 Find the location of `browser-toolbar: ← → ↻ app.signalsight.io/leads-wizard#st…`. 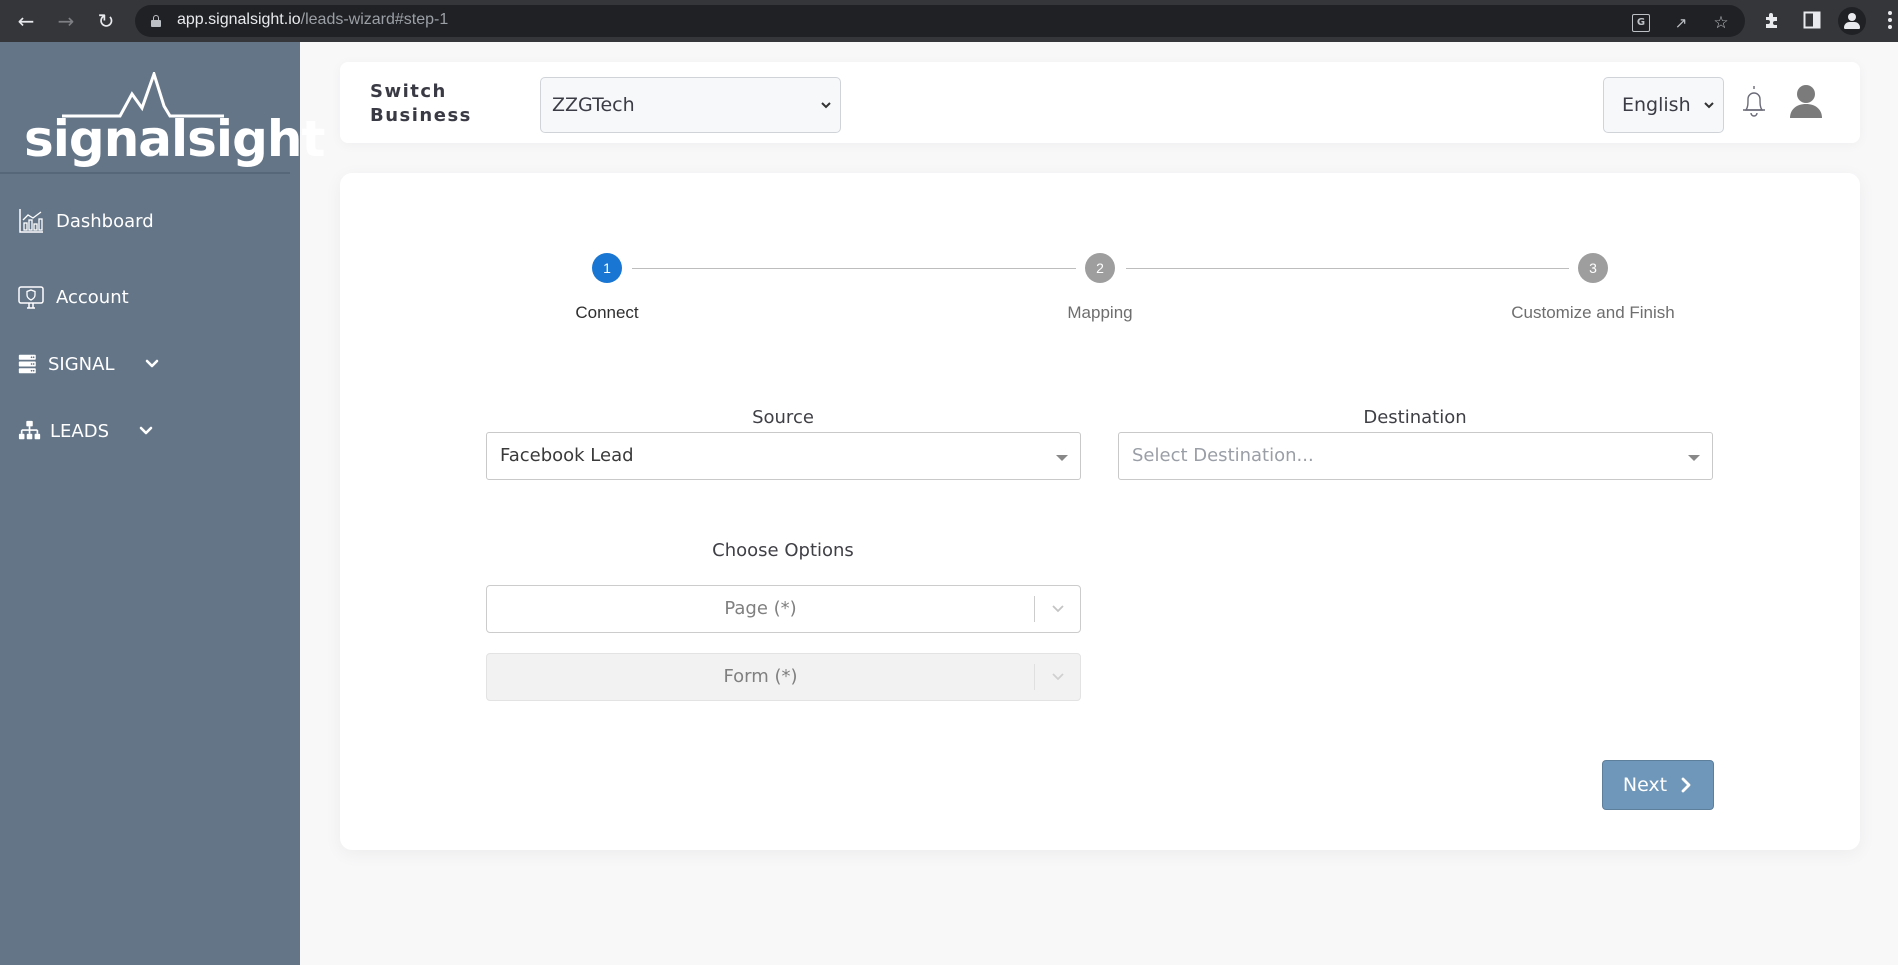

browser-toolbar: ← → ↻ app.signalsight.io/leads-wizard#st… is located at coordinates (949, 21).